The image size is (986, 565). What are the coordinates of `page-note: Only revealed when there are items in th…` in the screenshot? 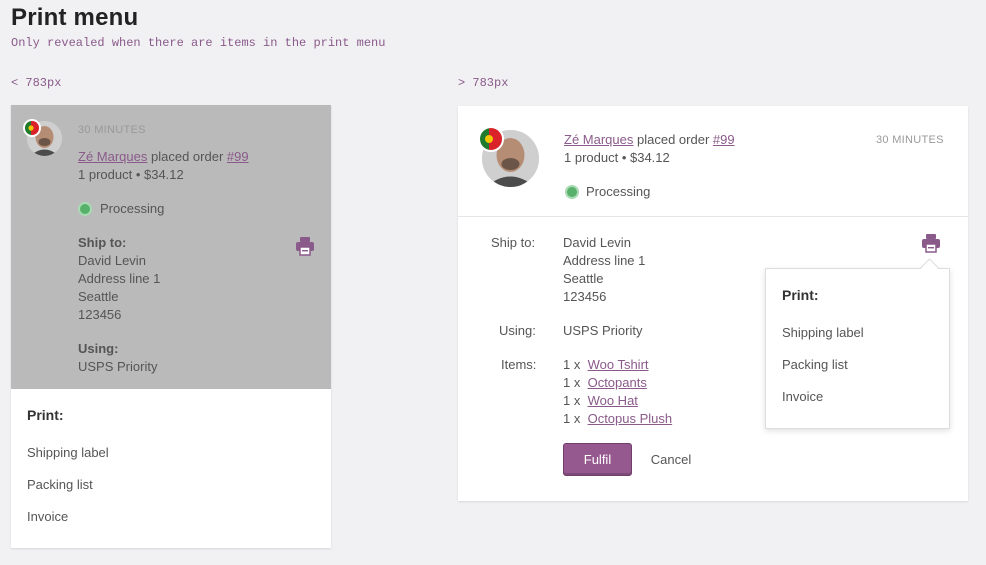 It's located at (198, 43).